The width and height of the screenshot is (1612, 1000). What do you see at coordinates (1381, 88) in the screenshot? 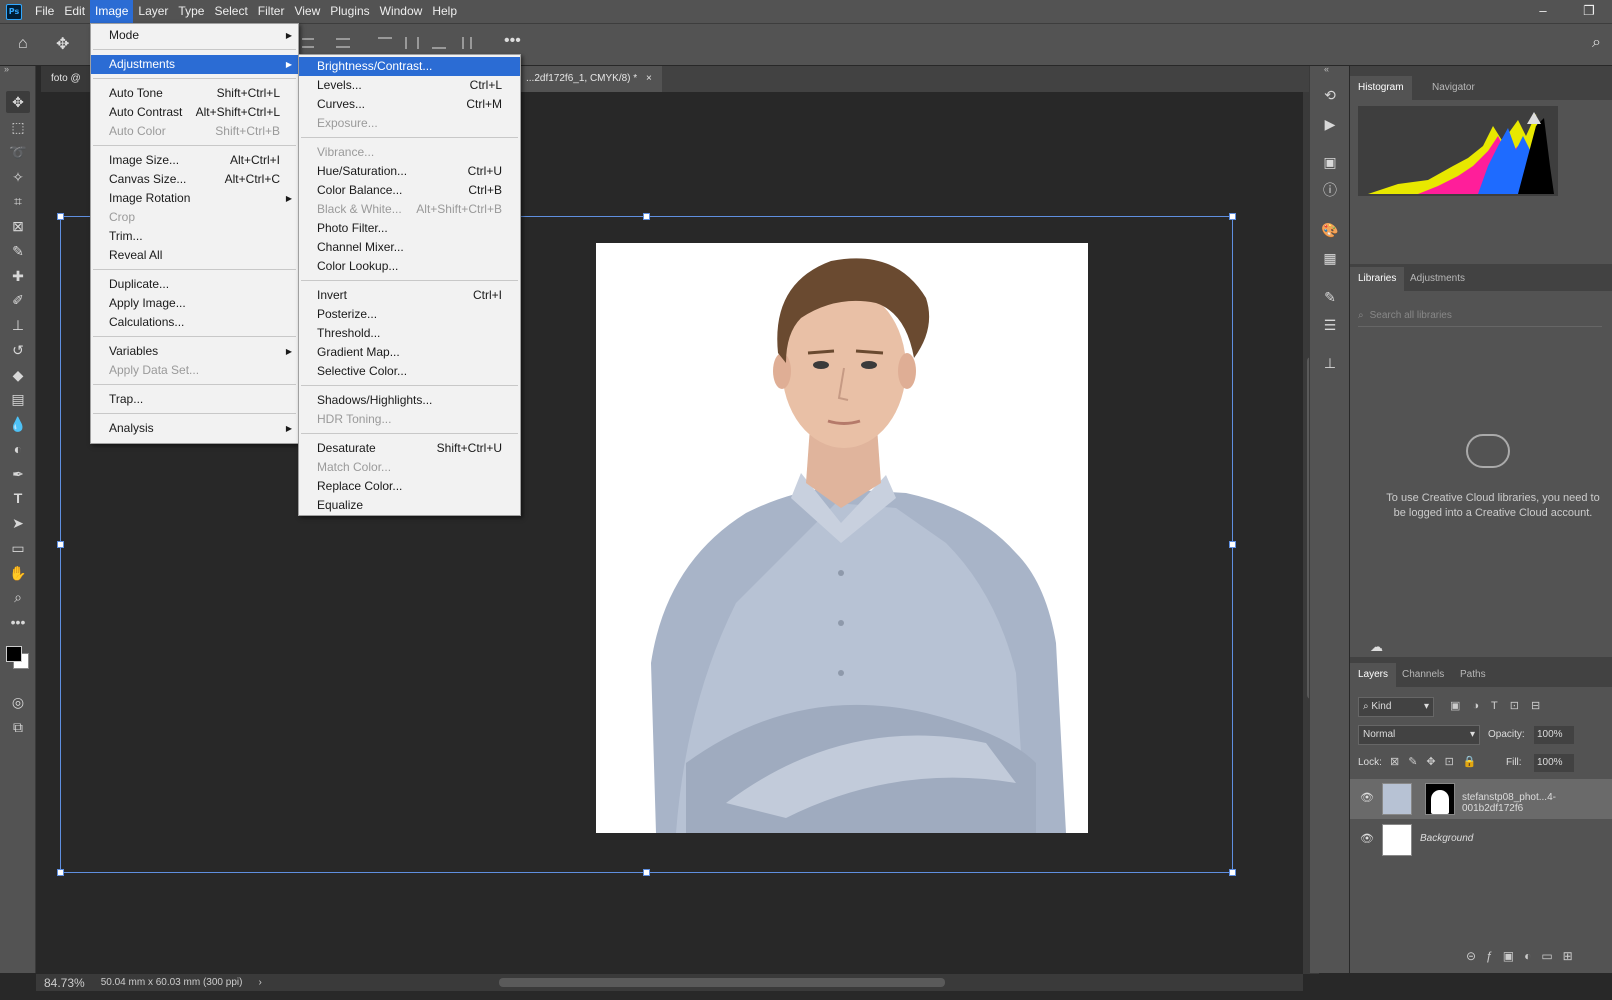
I see `tab-histogram: Histogram` at bounding box center [1381, 88].